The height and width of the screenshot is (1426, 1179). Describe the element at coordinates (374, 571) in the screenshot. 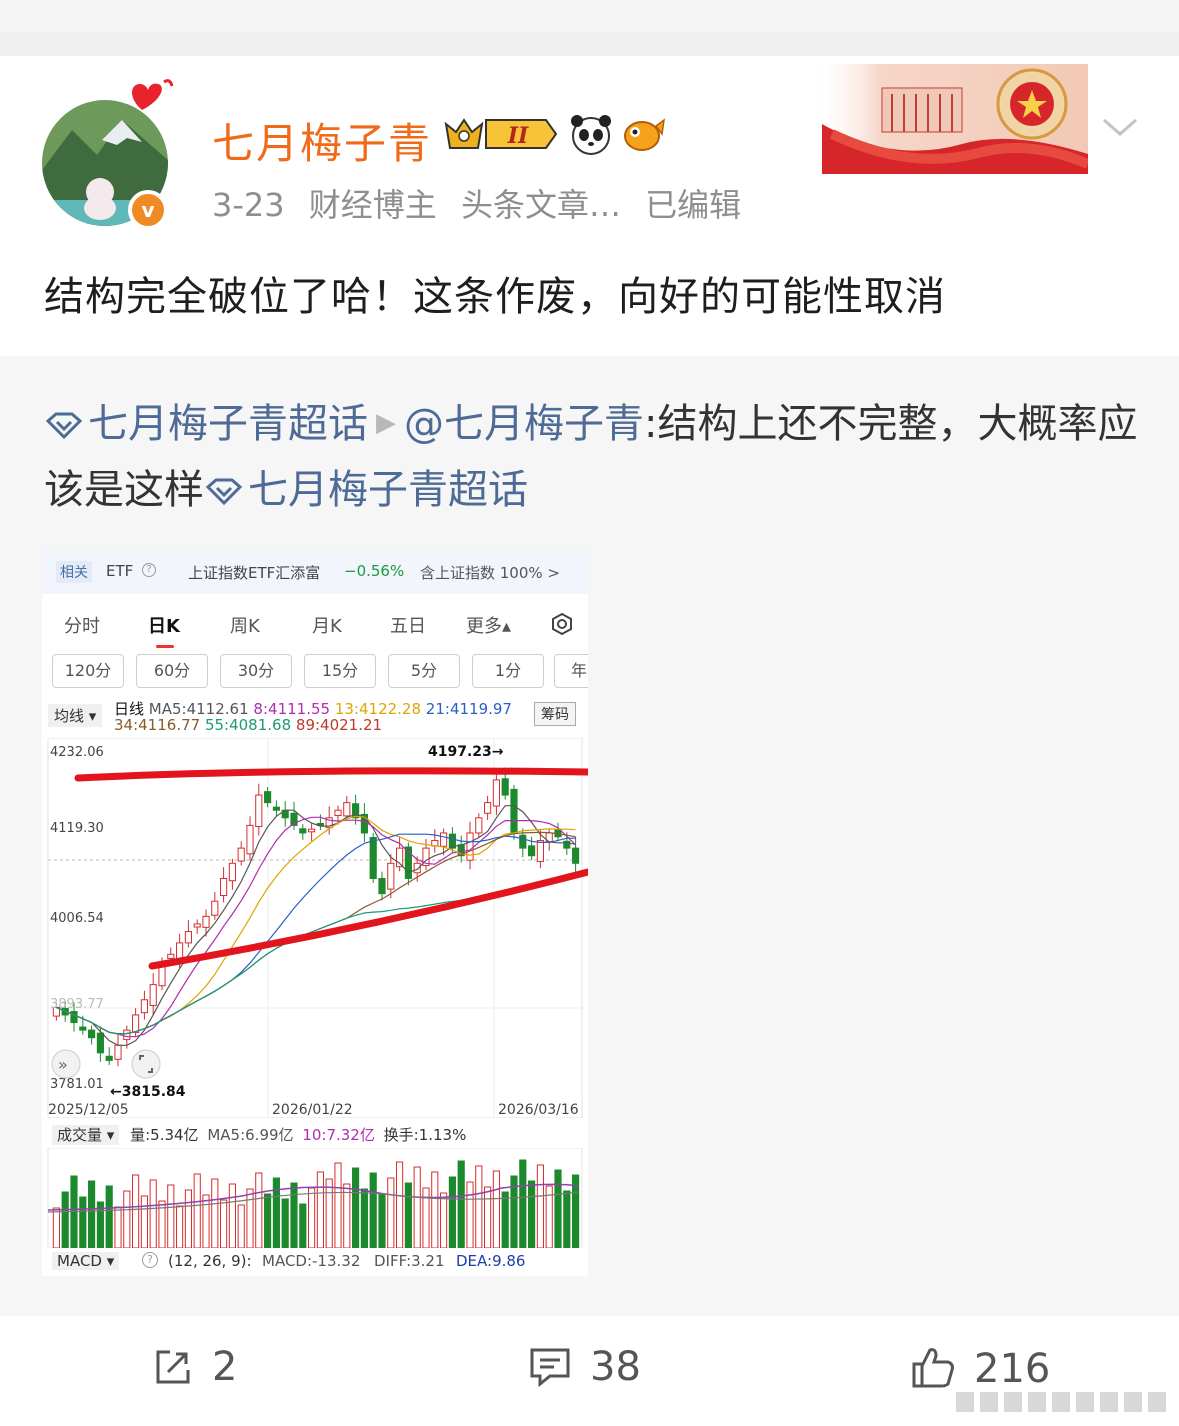

I see `etf-change: −0.56%` at that location.